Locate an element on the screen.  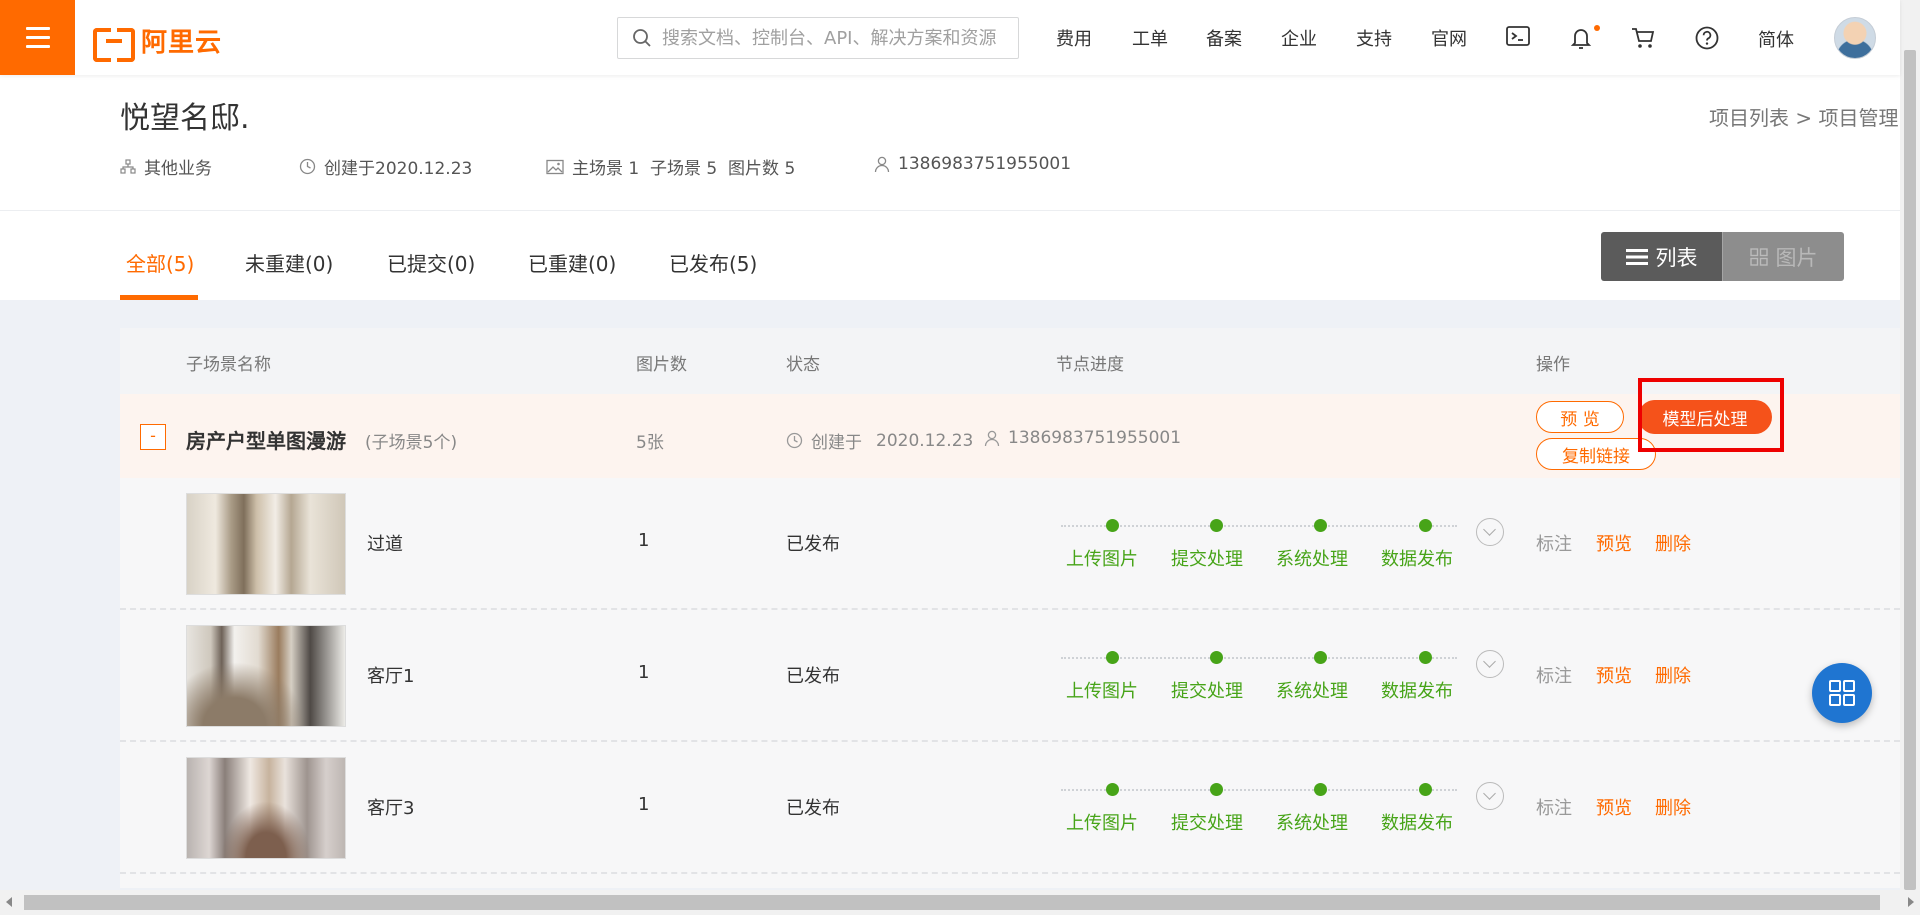
bell-icon is located at coordinates (1581, 38).